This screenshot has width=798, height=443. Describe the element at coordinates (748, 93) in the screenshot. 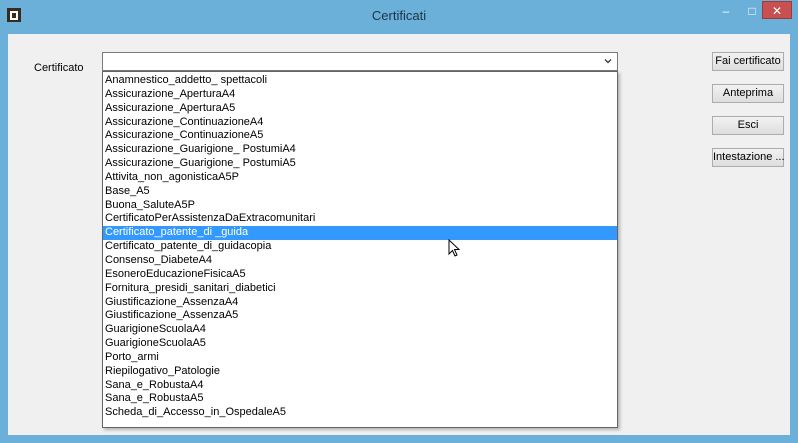

I see `preview-button: Anteprima` at that location.